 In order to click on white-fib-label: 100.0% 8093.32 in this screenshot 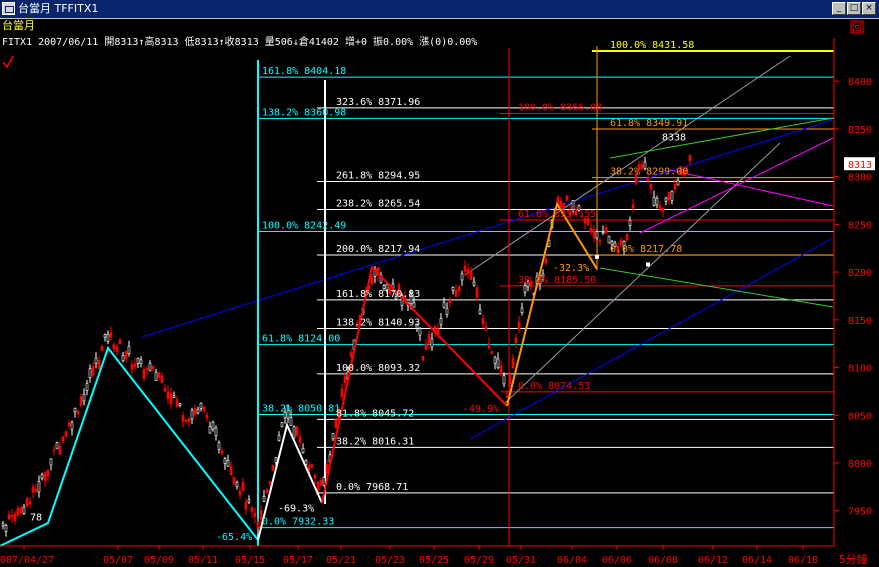, I will do `click(378, 368)`.